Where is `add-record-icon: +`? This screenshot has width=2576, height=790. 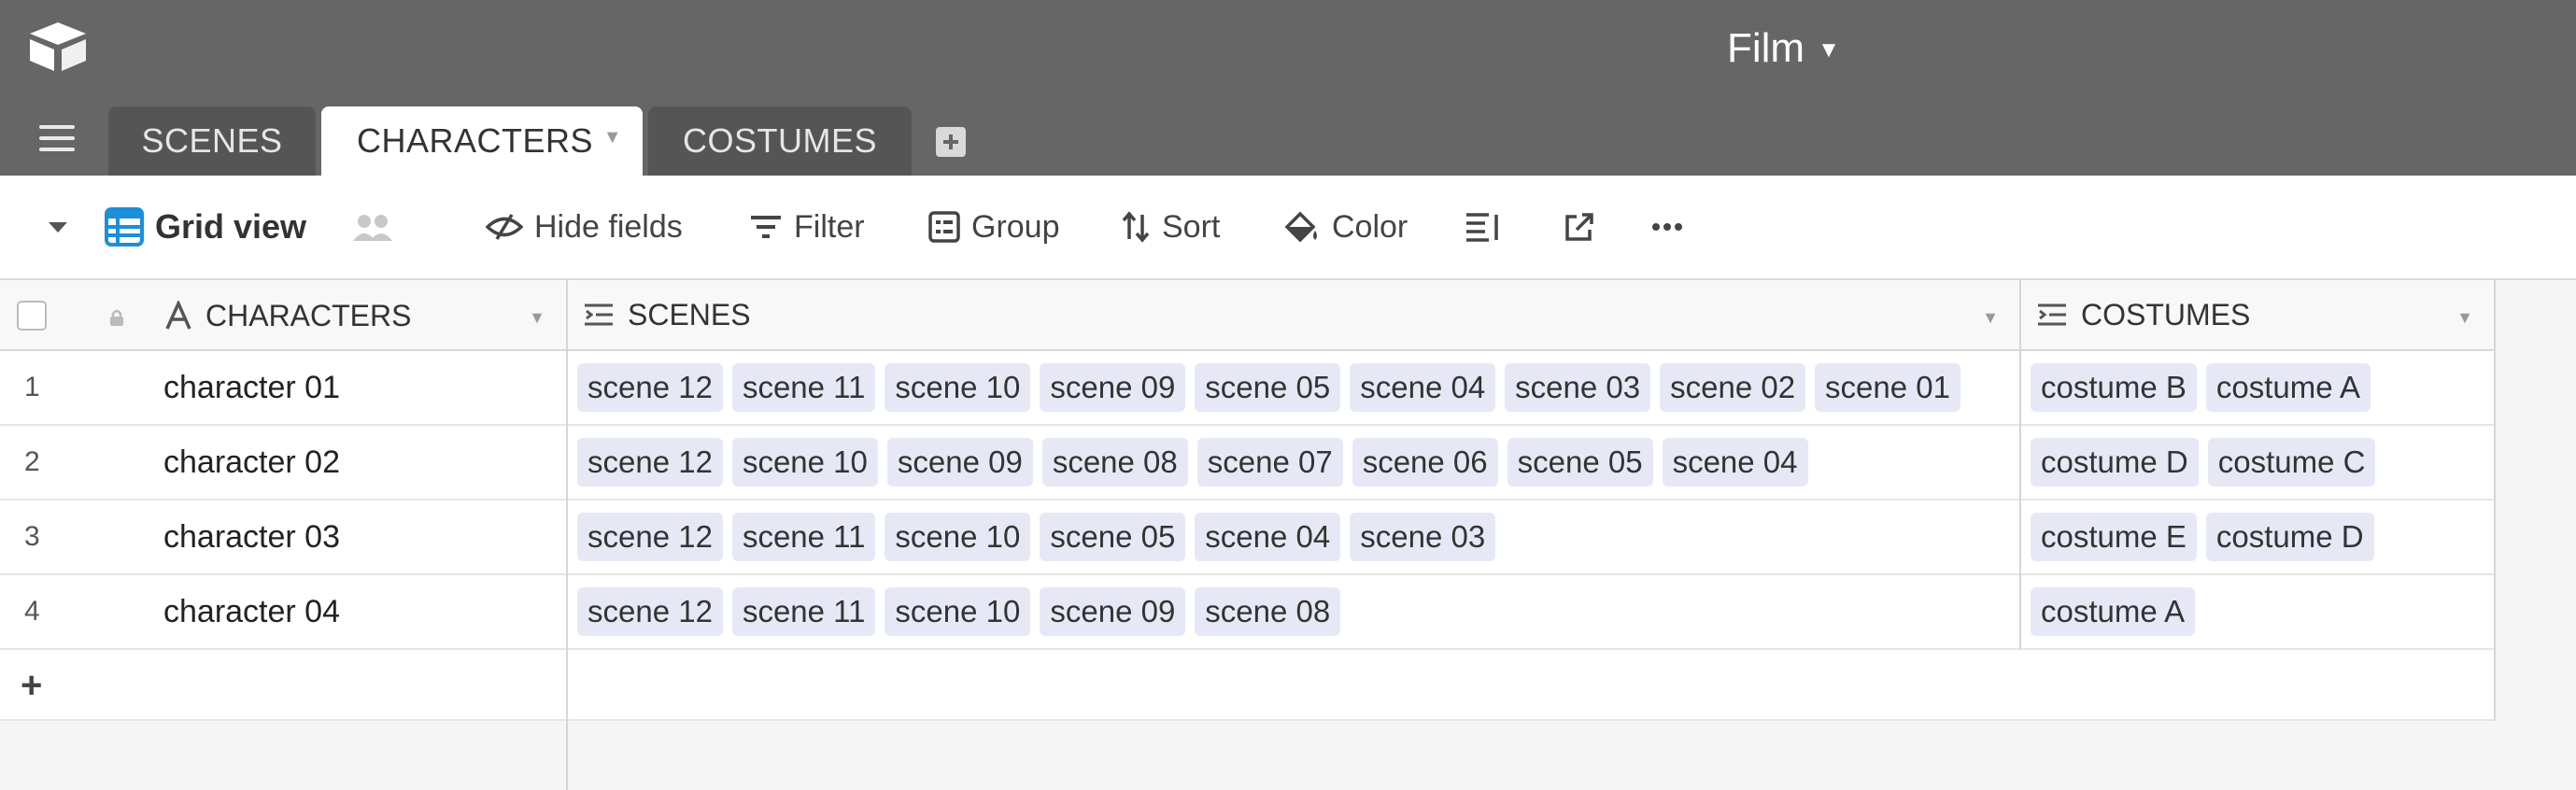
add-record-icon: + is located at coordinates (31, 686).